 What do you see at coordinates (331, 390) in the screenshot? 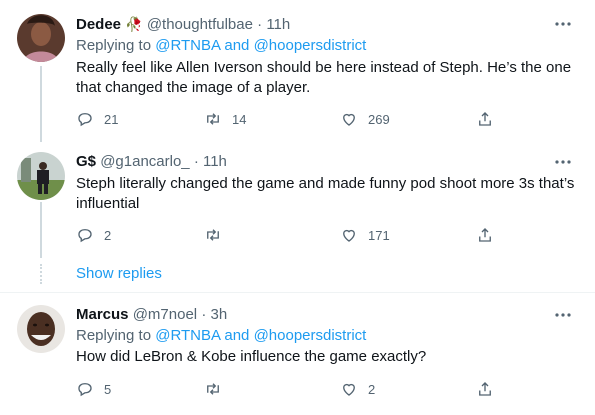
I see `tweet-actions: 5 2` at bounding box center [331, 390].